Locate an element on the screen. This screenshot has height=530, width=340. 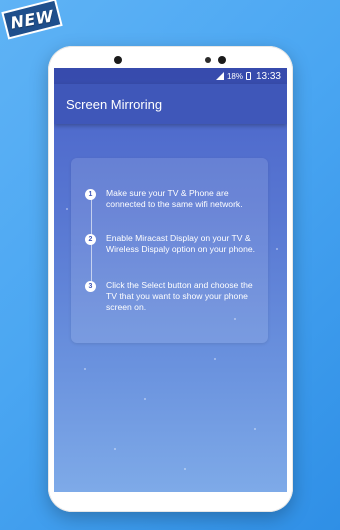
status-time: 13:33 is located at coordinates (268, 76).